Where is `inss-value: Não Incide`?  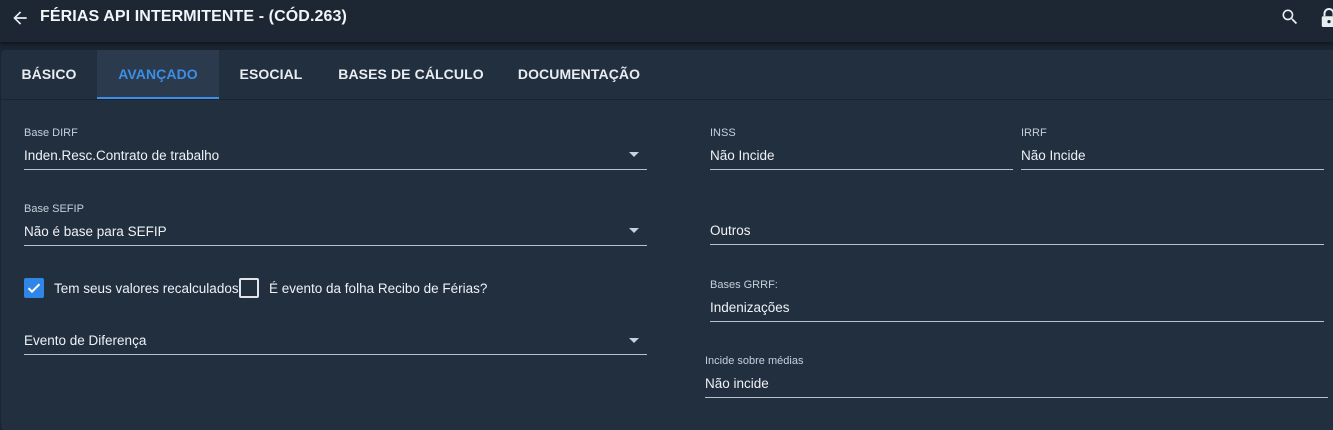 inss-value: Não Incide is located at coordinates (742, 155).